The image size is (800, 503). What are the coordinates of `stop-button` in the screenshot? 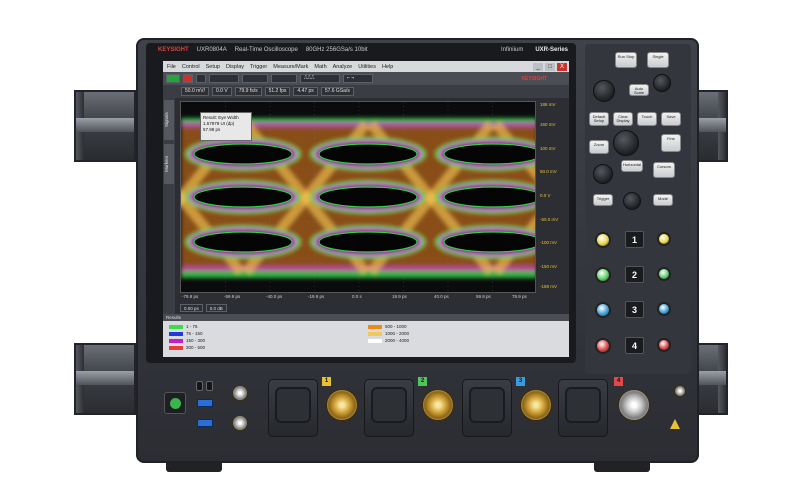 It's located at (188, 78).